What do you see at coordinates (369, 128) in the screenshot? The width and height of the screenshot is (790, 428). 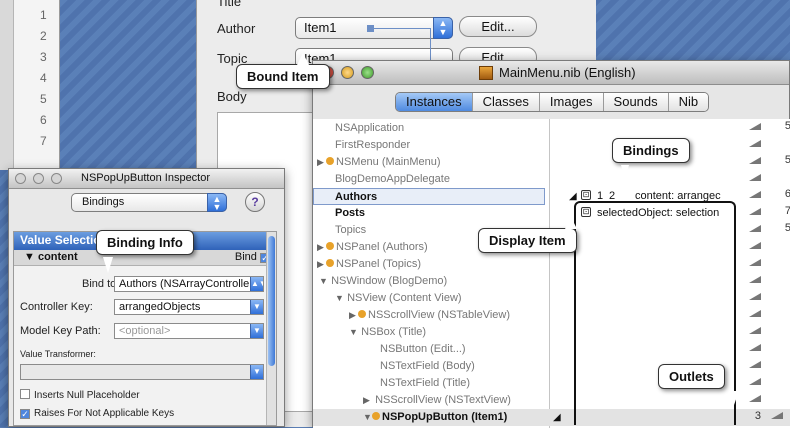 I see `outline-row-nsapplication: NSApplication` at bounding box center [369, 128].